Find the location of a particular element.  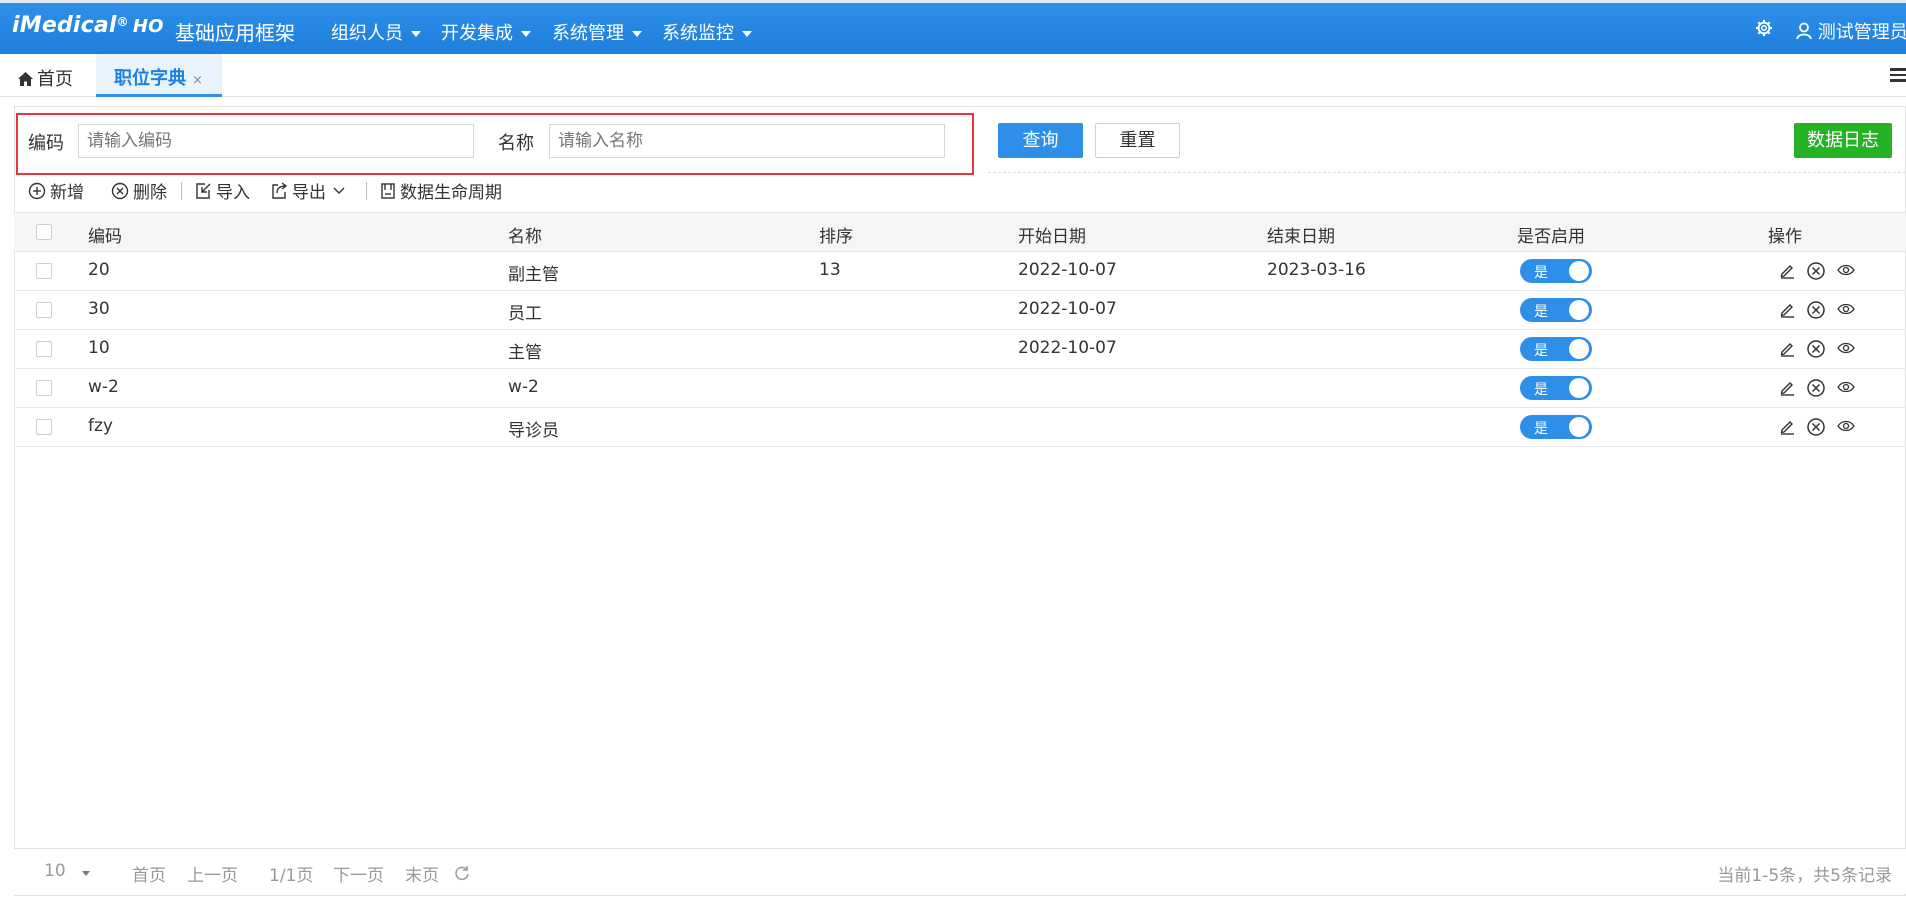

menu-system-monitor: 系统监控 is located at coordinates (707, 32).